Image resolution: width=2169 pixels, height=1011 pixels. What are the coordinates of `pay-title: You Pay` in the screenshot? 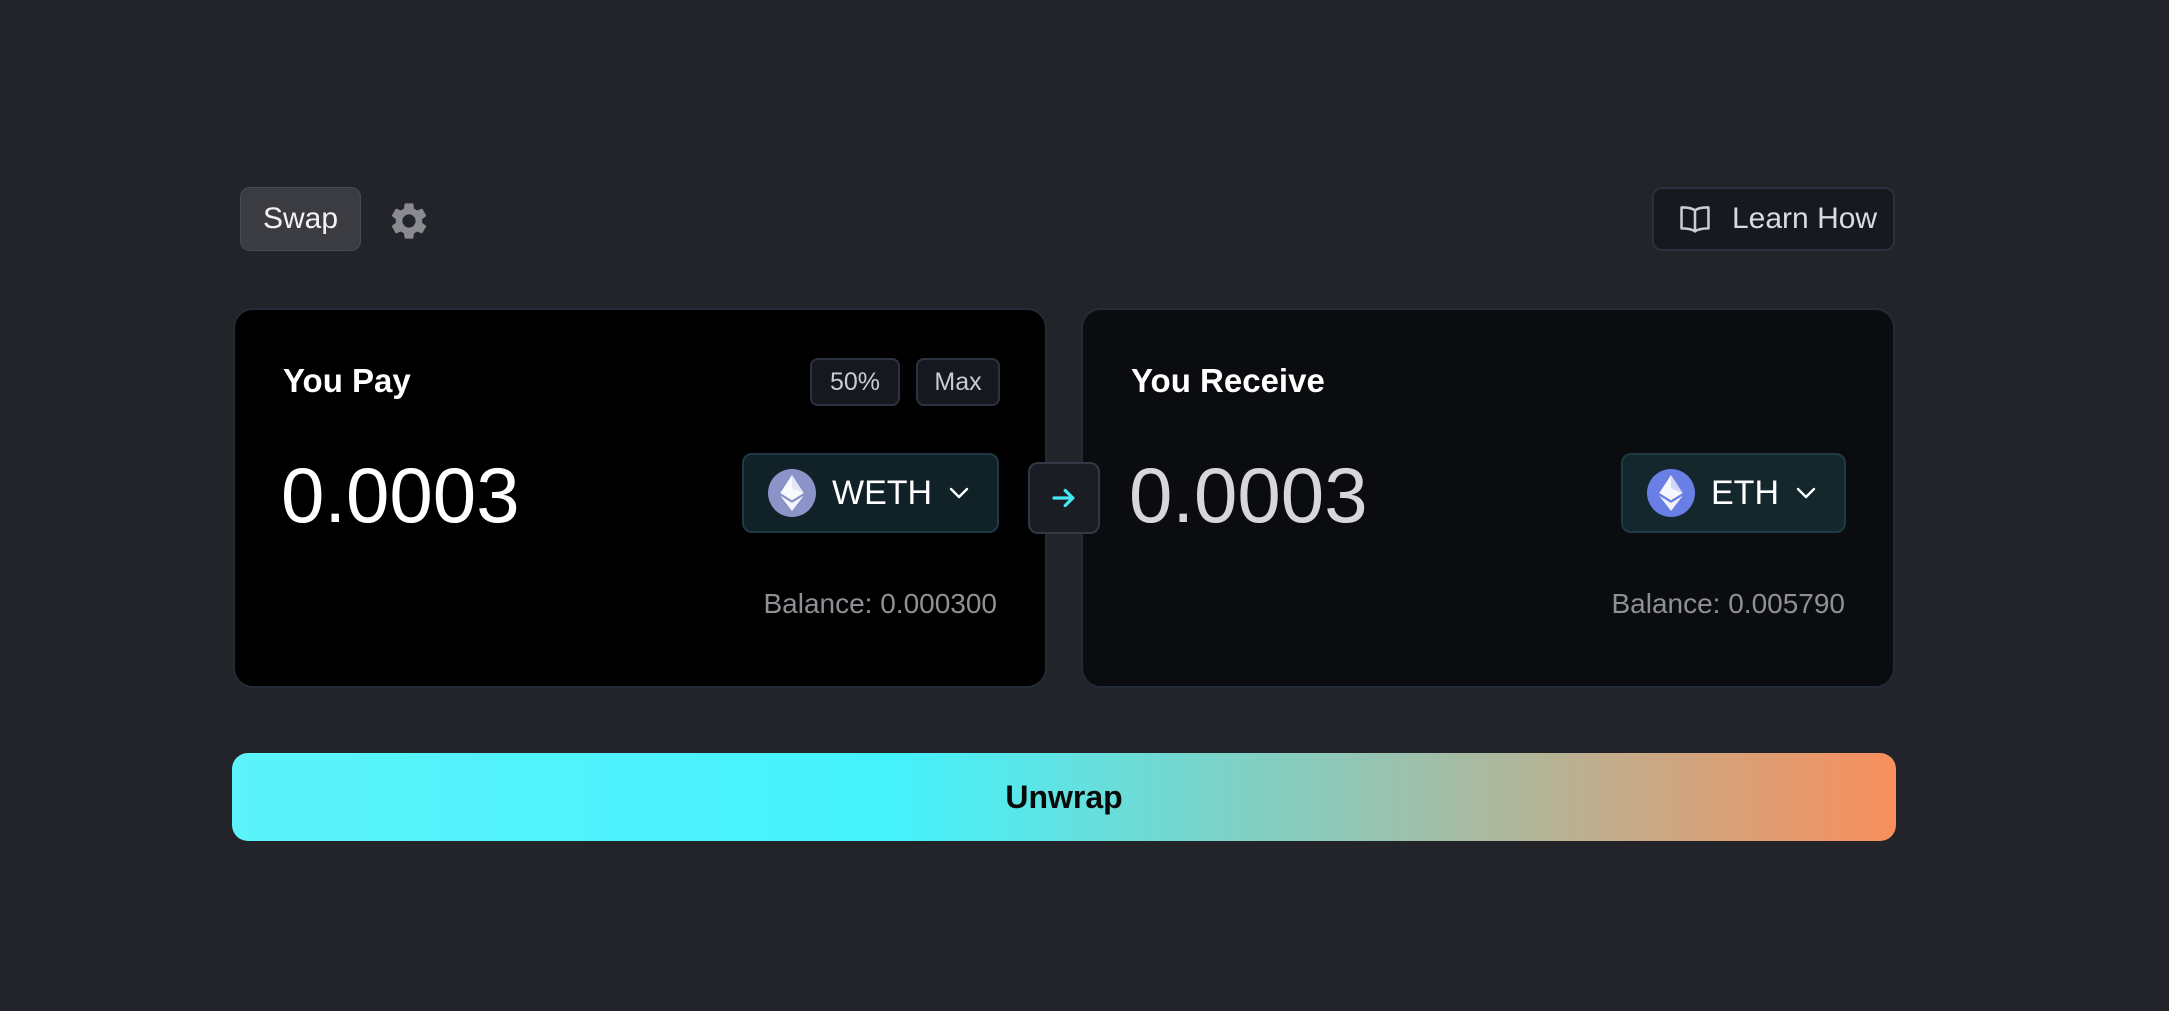 It's located at (347, 380).